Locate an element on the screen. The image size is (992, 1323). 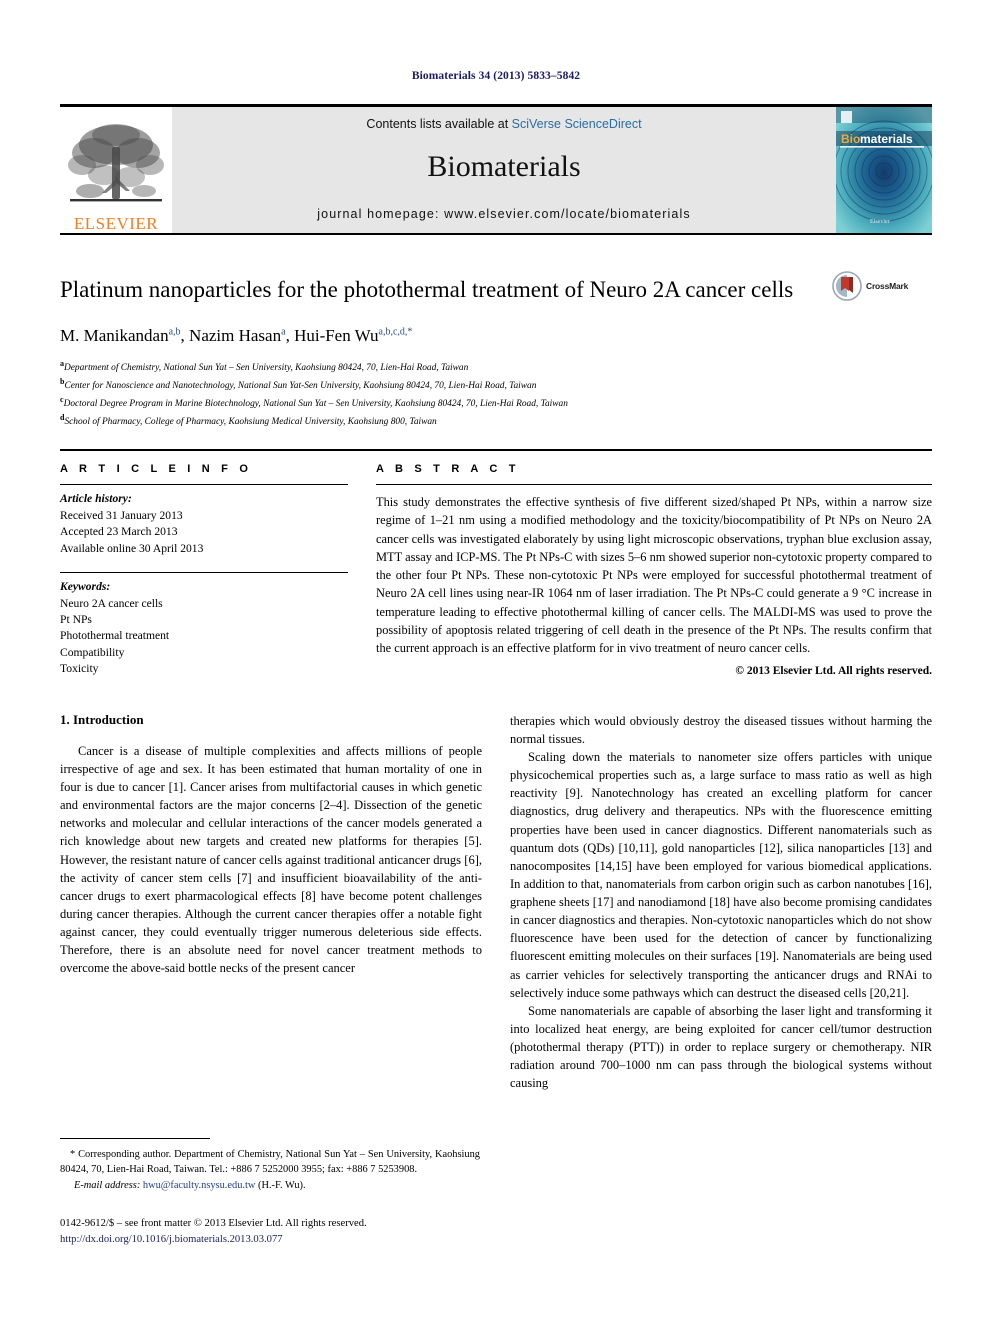
elsevier-logo: ELSEVIER is located at coordinates (116, 170).